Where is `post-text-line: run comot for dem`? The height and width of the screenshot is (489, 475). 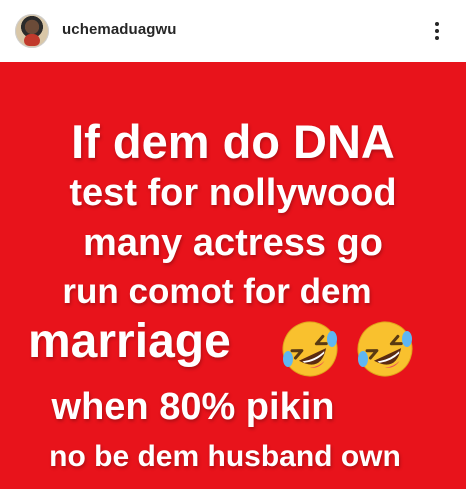 post-text-line: run comot for dem is located at coordinates (217, 291).